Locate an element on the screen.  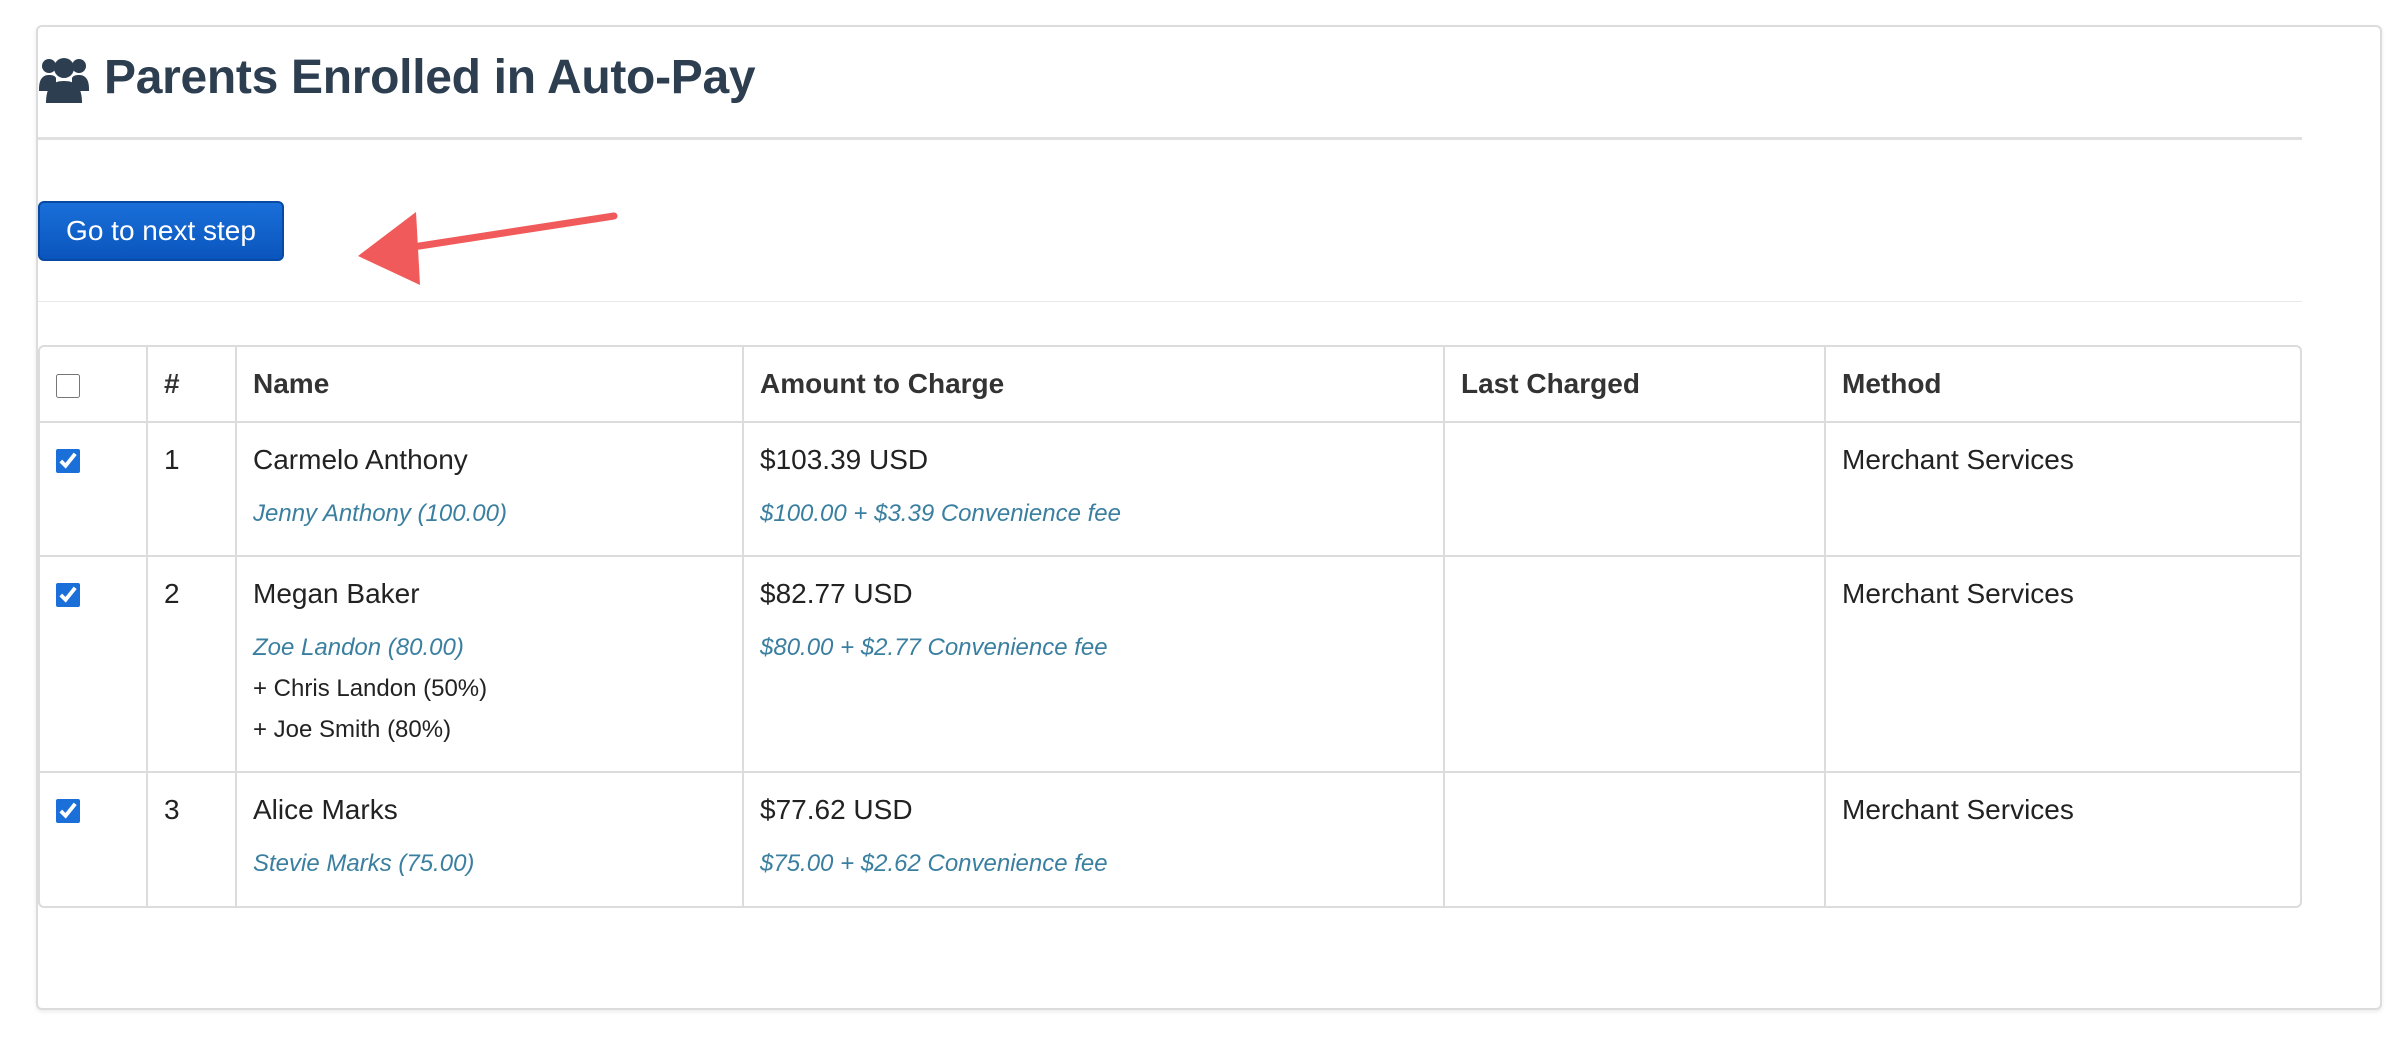
amount-breakdown: $100.00 + $3.39 Convenience fee is located at coordinates (940, 513).